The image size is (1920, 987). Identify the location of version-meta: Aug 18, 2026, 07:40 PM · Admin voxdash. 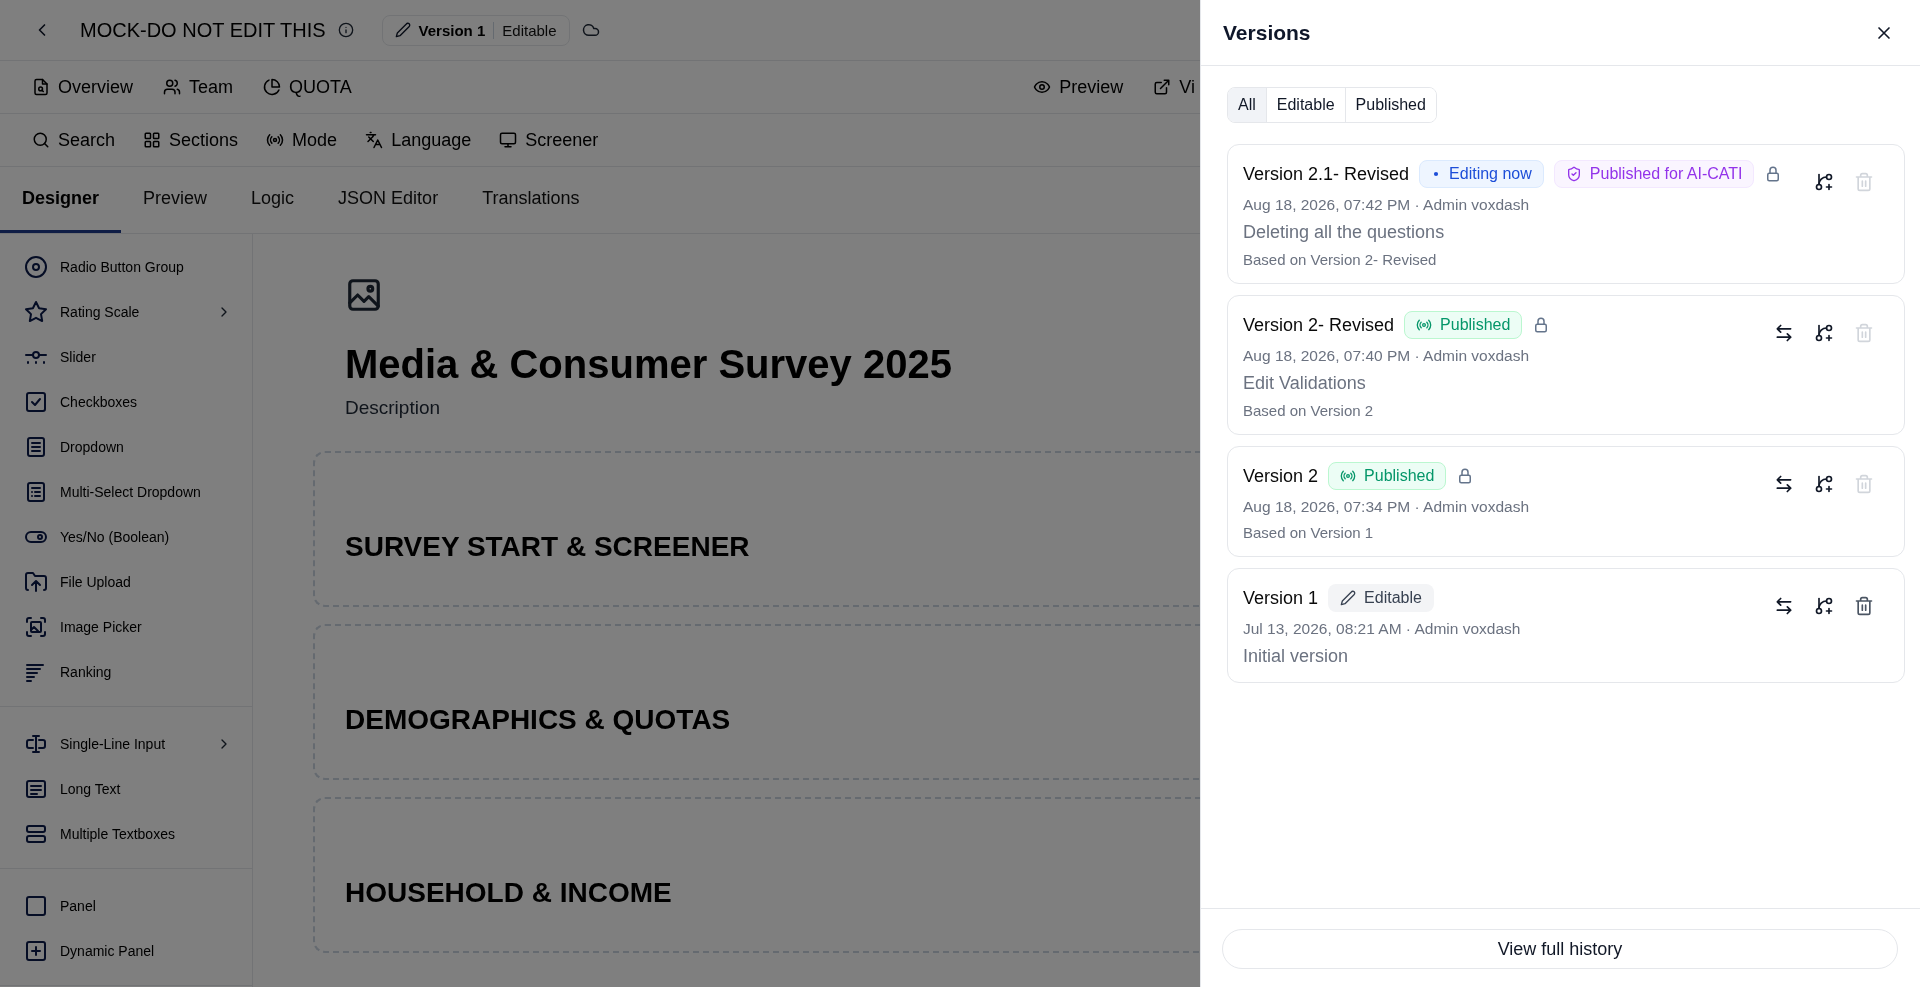
(1387, 356).